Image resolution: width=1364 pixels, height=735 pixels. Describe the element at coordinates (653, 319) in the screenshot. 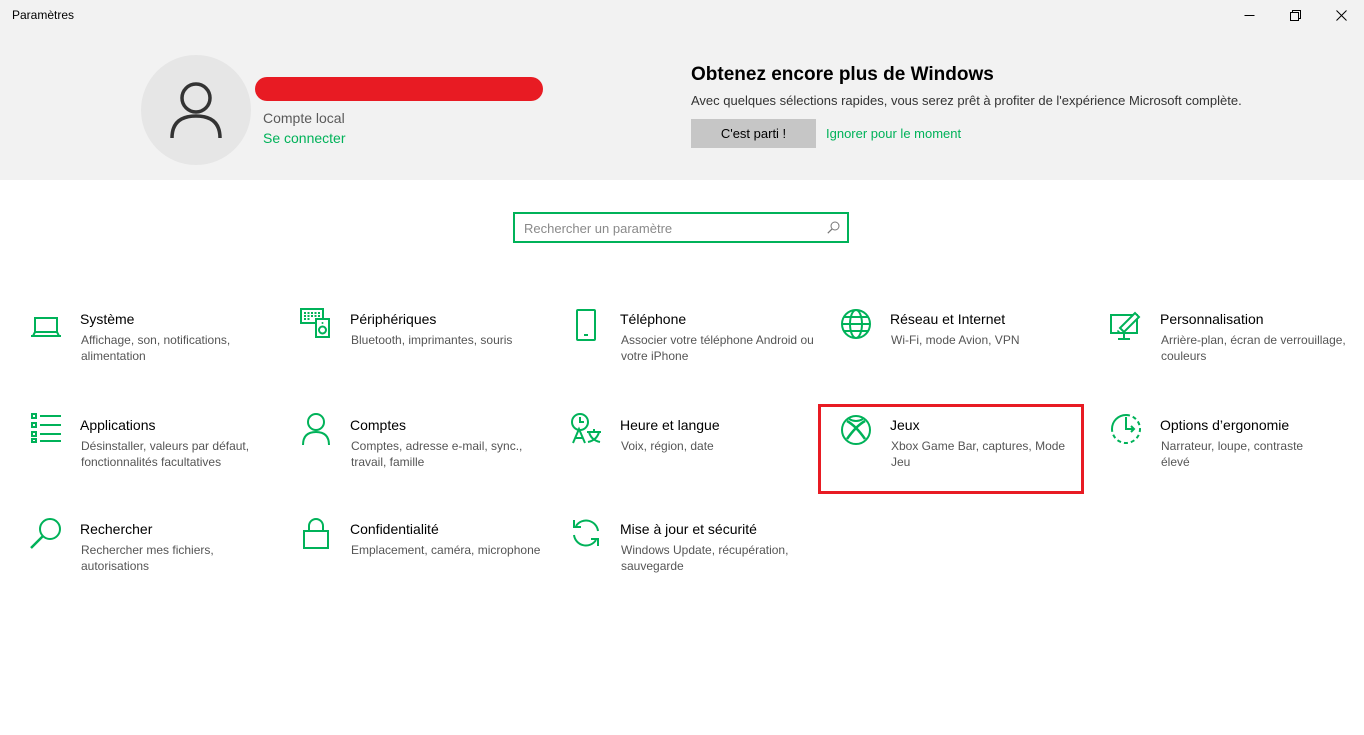

I see `category-title: Téléphone` at that location.